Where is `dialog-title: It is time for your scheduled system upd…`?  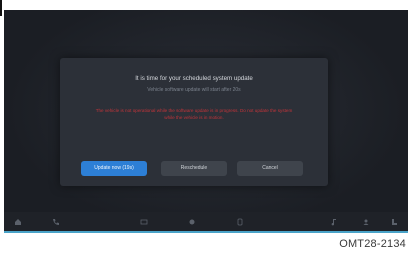
dialog-title: It is time for your scheduled system upd… is located at coordinates (194, 78).